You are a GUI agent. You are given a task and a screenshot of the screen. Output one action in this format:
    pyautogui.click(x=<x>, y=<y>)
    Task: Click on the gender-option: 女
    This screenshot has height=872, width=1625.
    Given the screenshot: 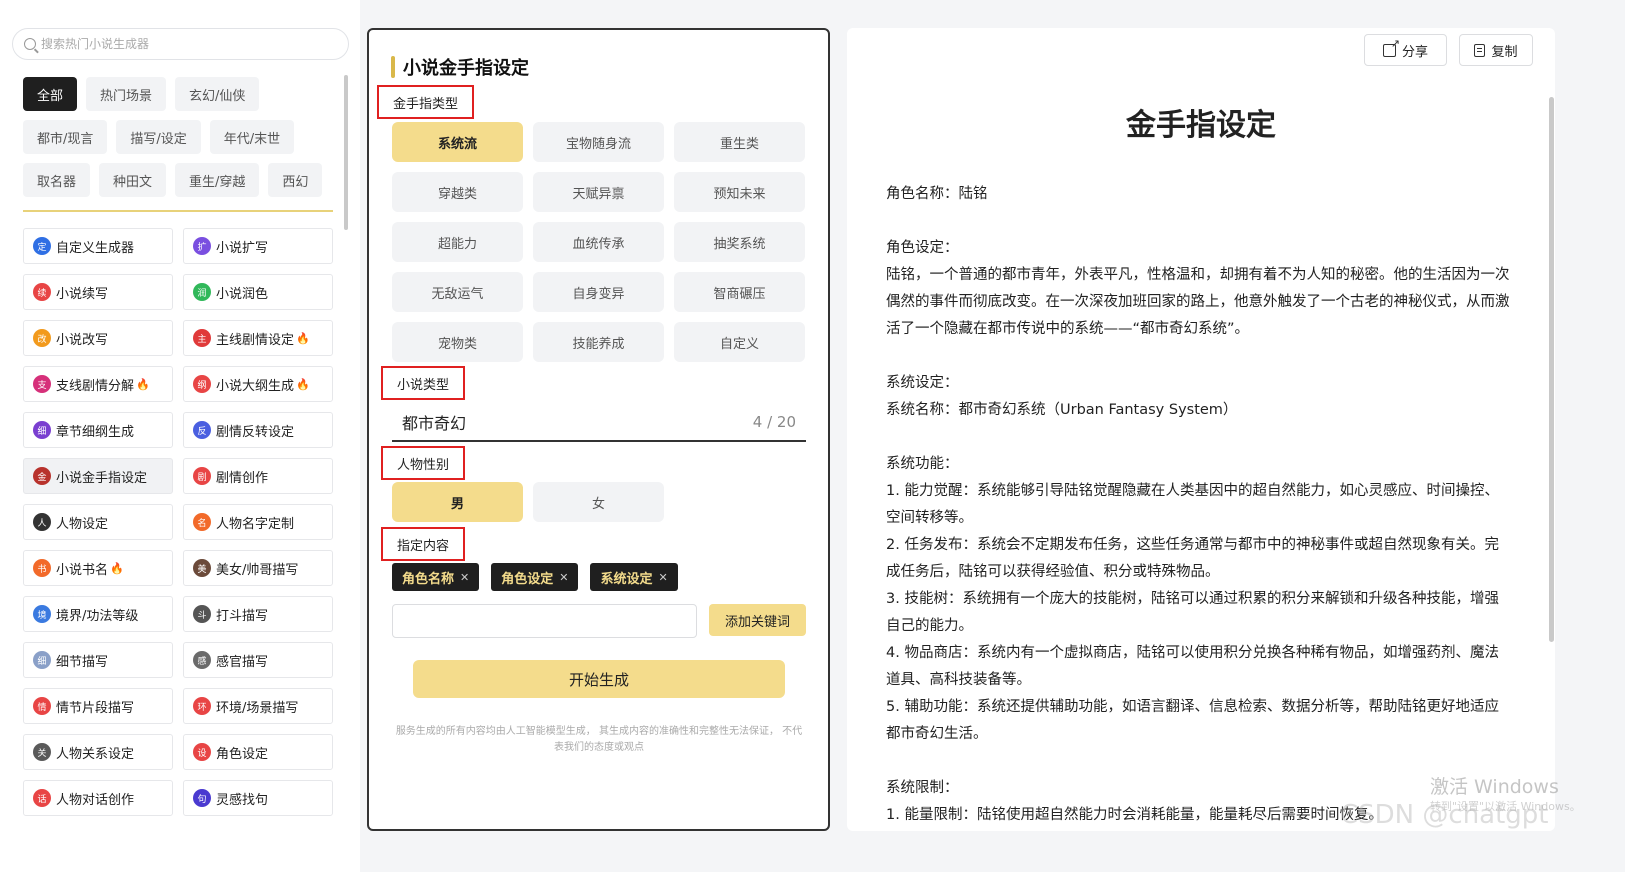 What is the action you would take?
    pyautogui.click(x=598, y=502)
    